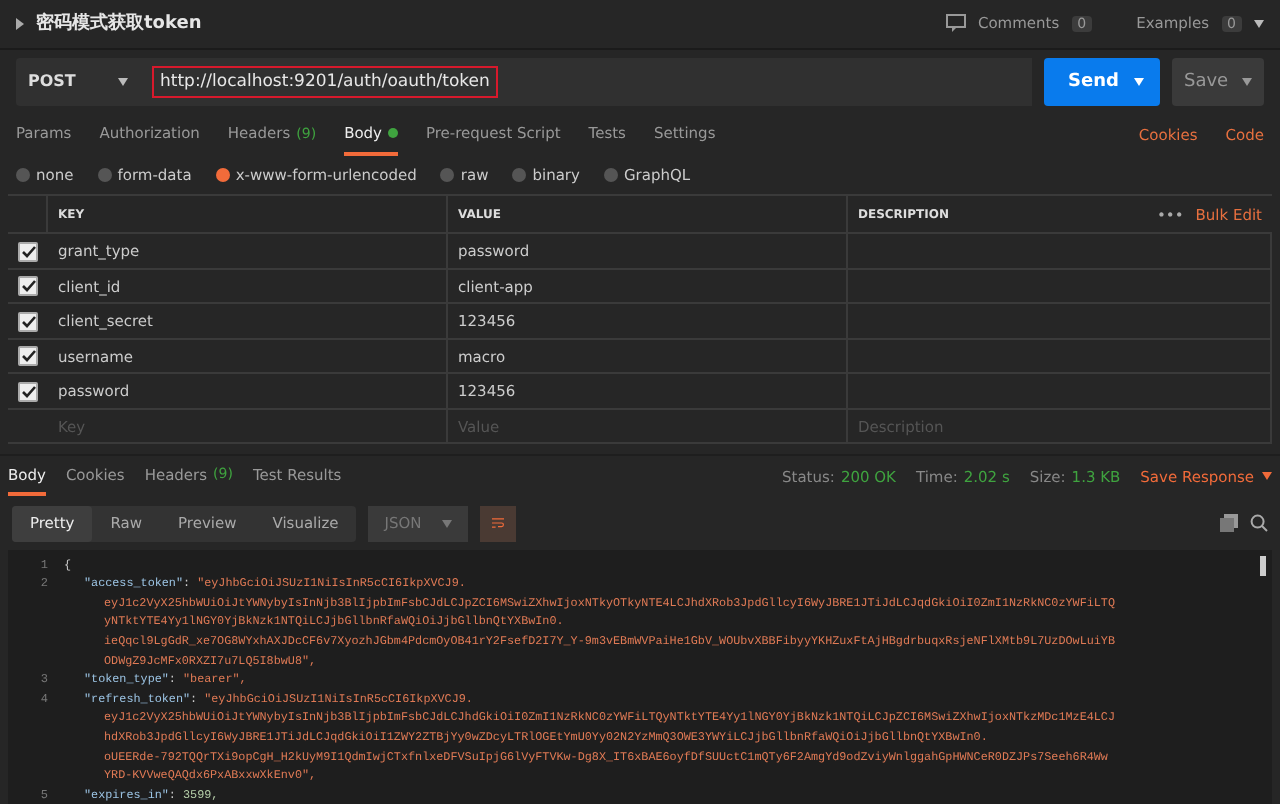  What do you see at coordinates (1229, 523) in the screenshot?
I see `copy-icon` at bounding box center [1229, 523].